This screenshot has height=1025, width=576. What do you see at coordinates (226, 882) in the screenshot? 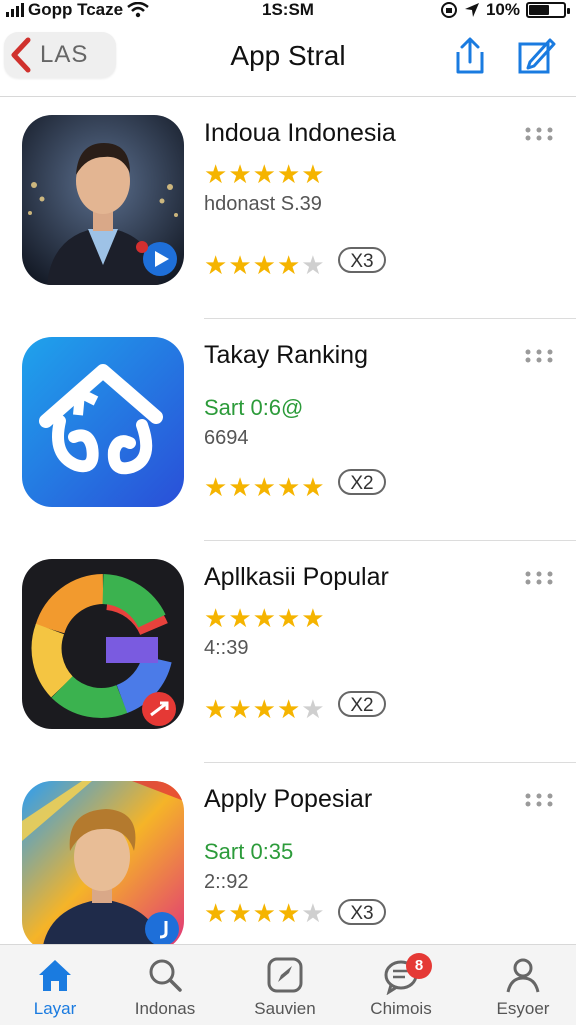
I see `app-subtitle: 2::92` at bounding box center [226, 882].